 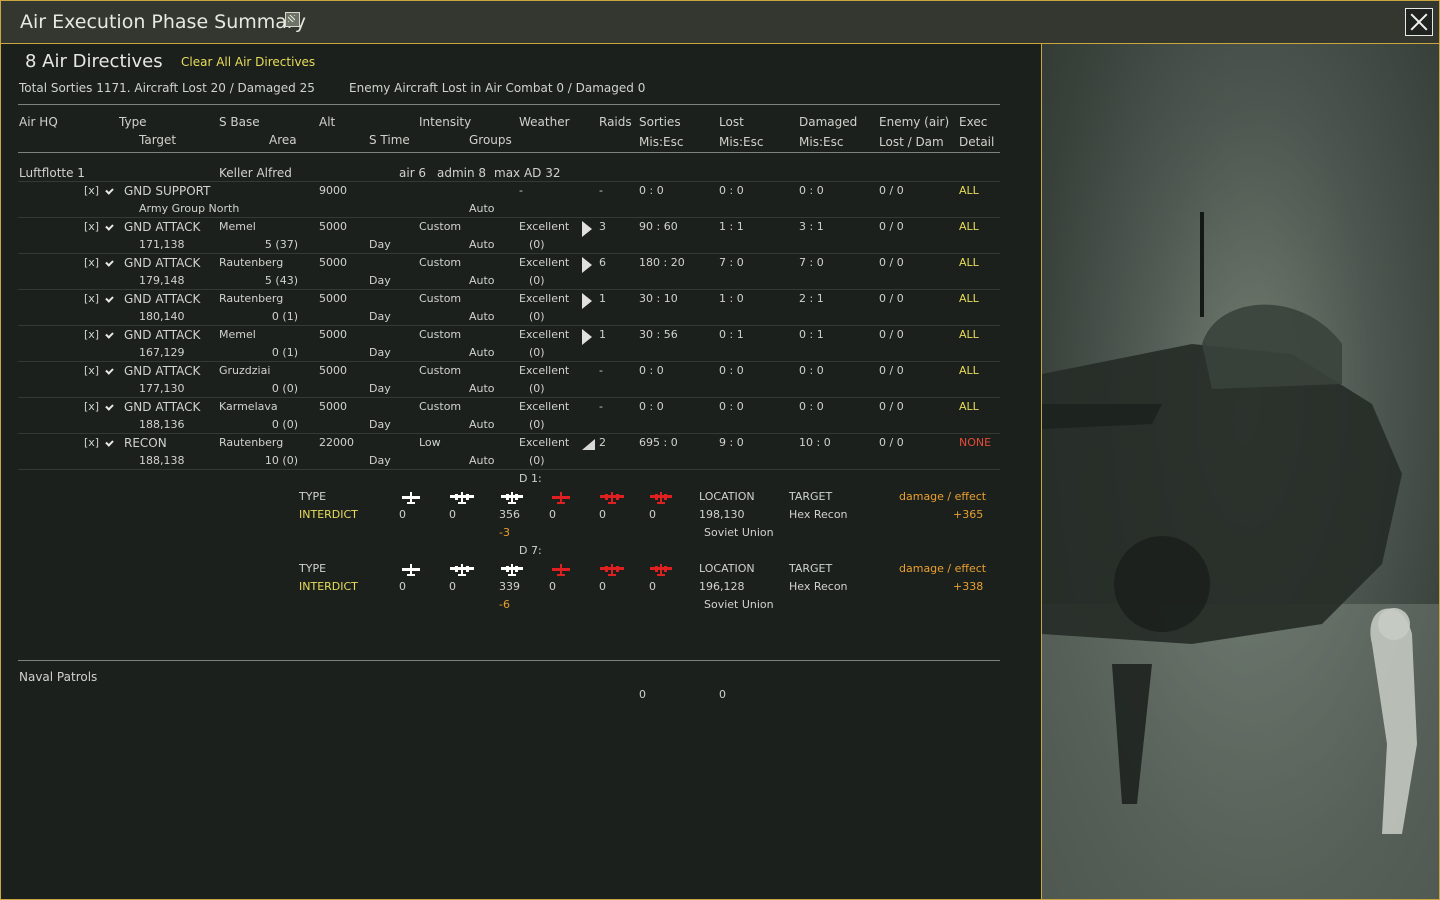 I want to click on header-enemy-sub: Lost / Dam, so click(x=911, y=142).